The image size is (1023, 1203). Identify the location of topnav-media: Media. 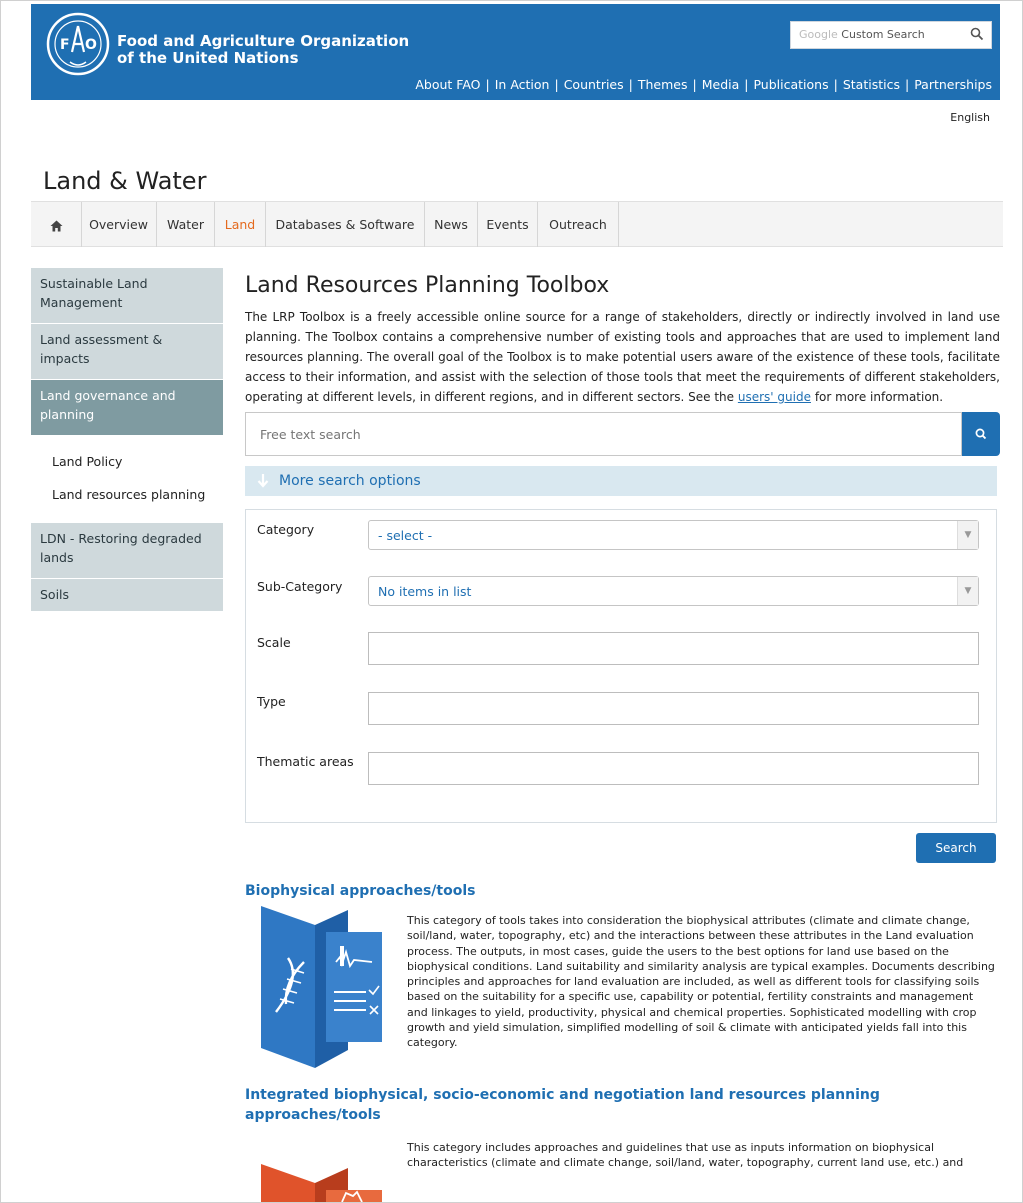
(721, 84).